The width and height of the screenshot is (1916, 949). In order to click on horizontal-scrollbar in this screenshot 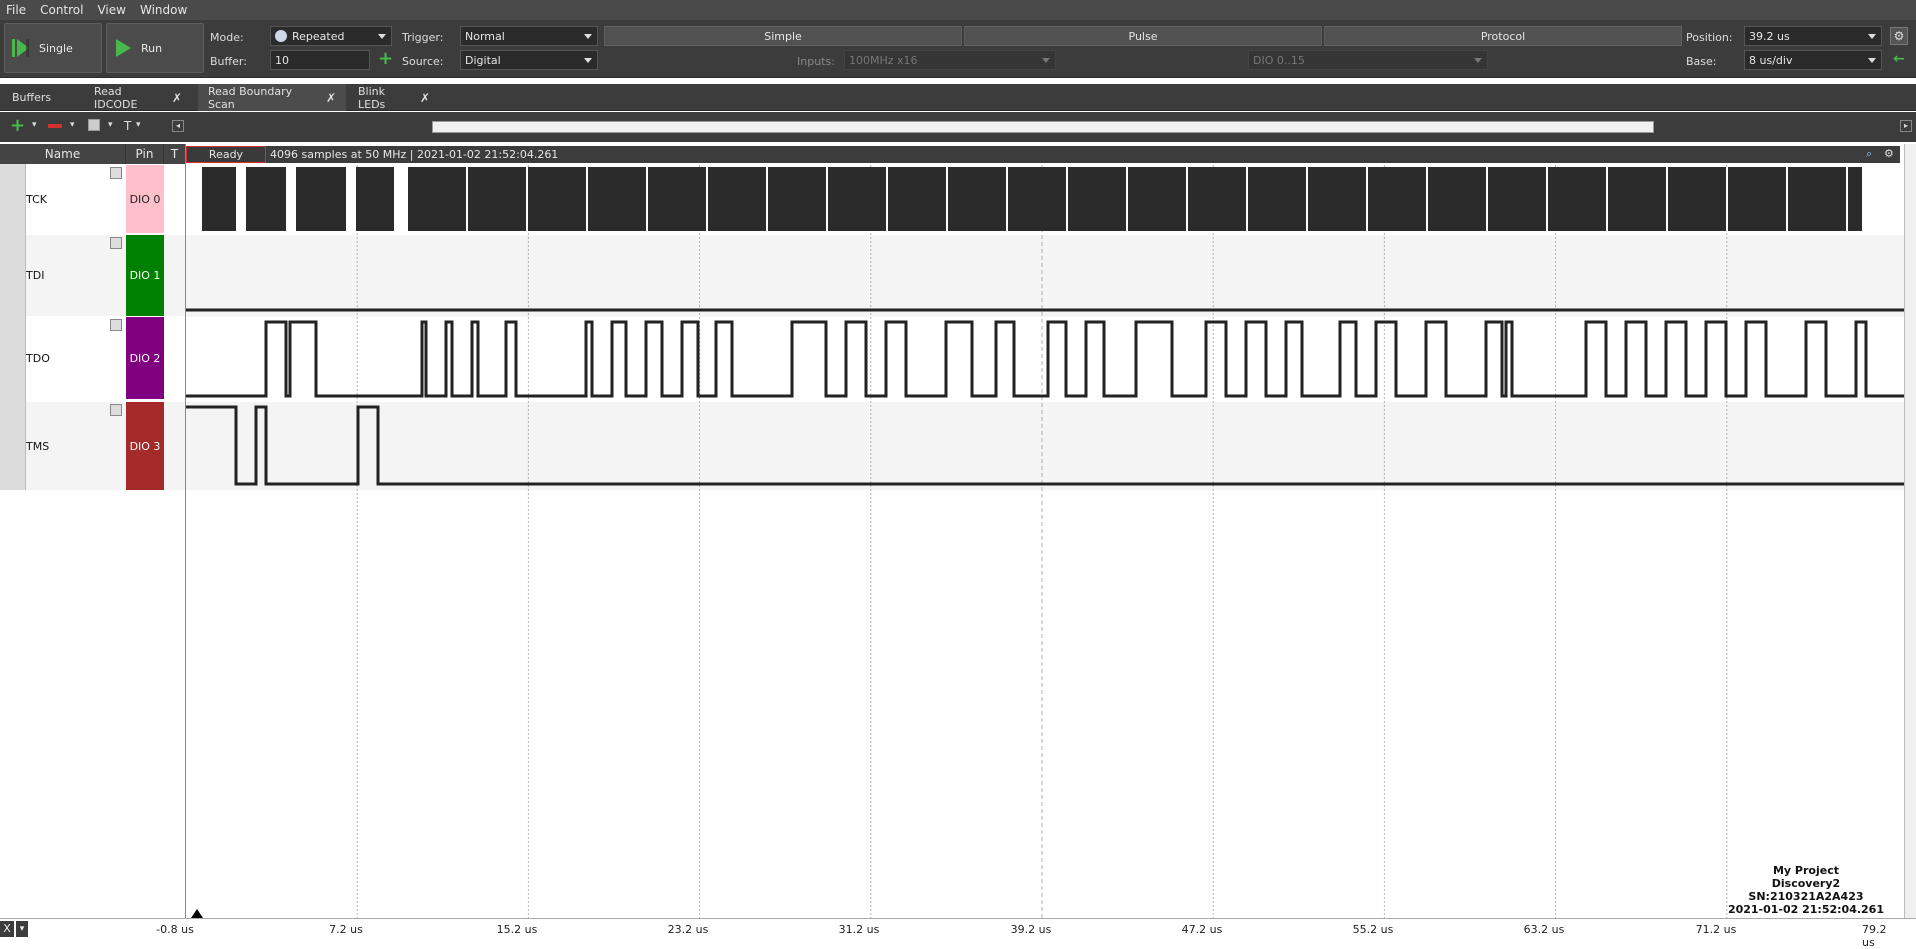, I will do `click(1043, 127)`.